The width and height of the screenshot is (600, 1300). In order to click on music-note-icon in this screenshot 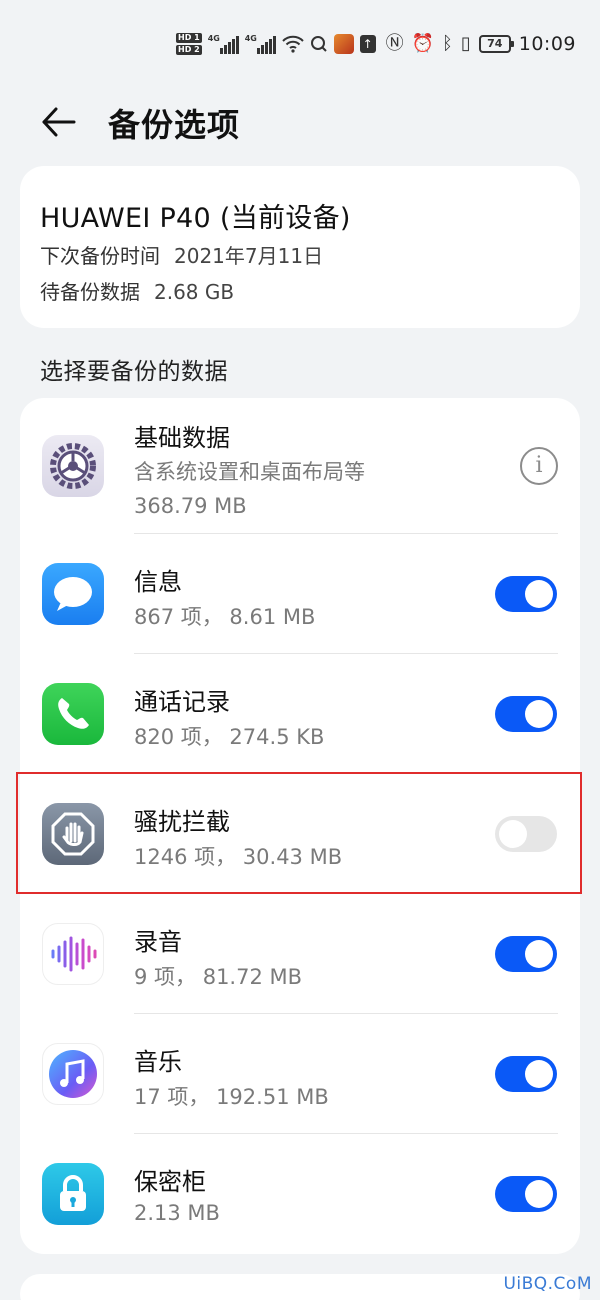, I will do `click(73, 1074)`.